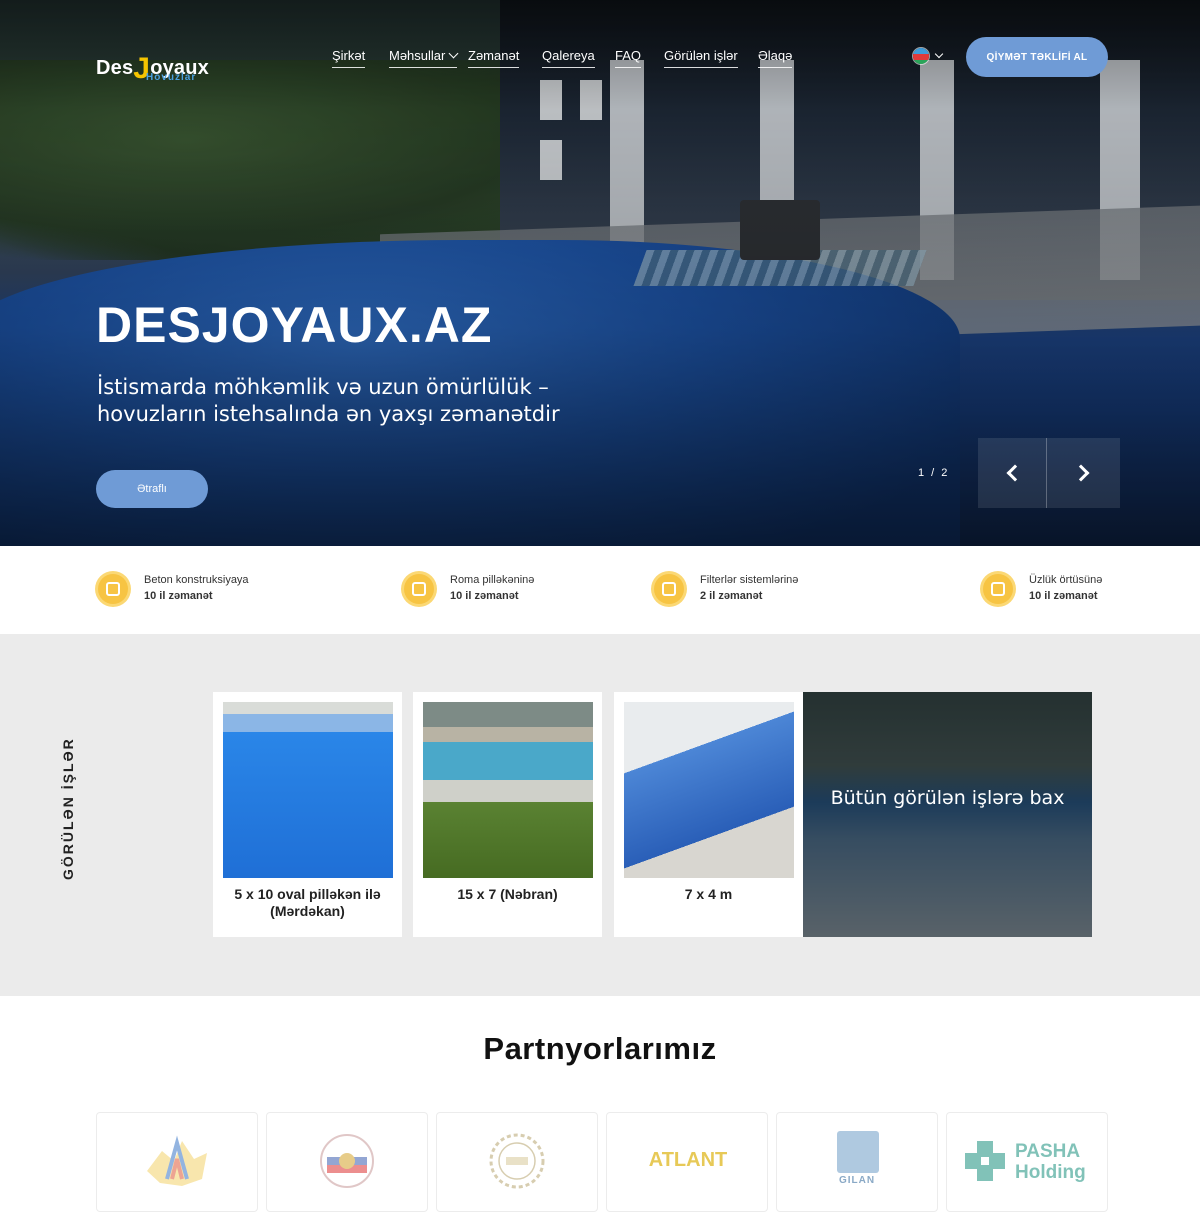 The width and height of the screenshot is (1200, 1212). I want to click on partner-name: PASHA Holding, so click(1050, 1162).